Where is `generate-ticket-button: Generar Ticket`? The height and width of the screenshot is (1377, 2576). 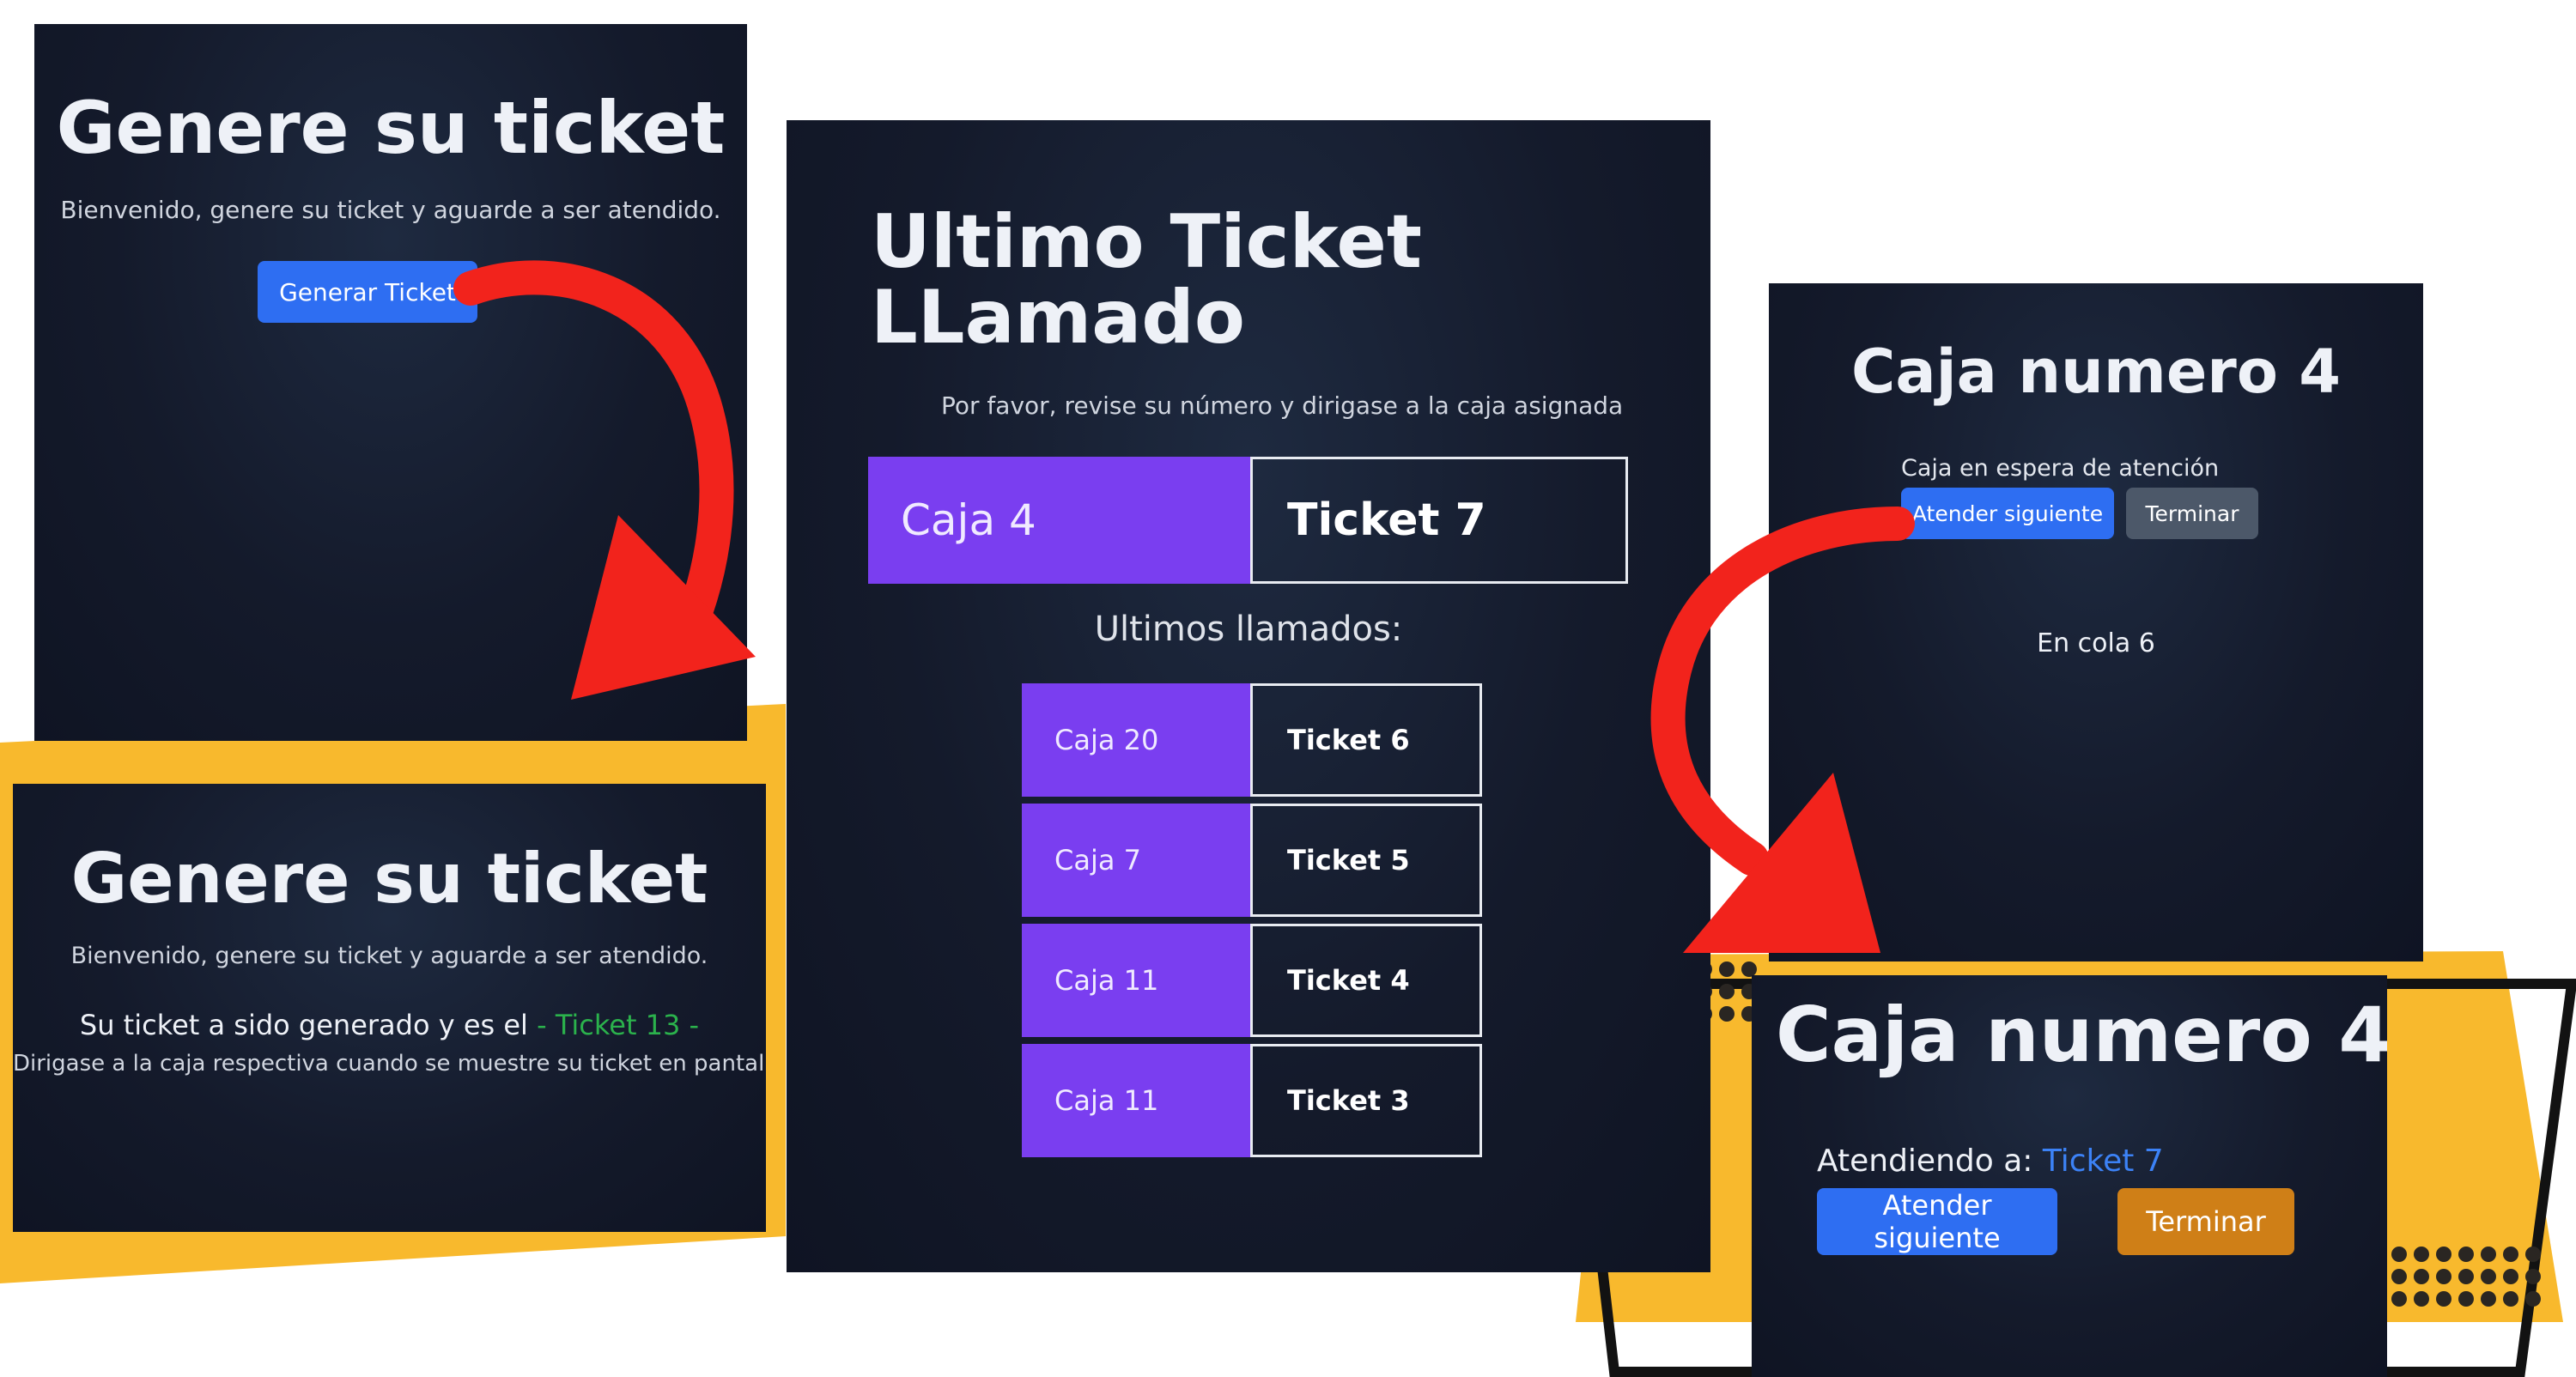
generate-ticket-button: Generar Ticket is located at coordinates (367, 292).